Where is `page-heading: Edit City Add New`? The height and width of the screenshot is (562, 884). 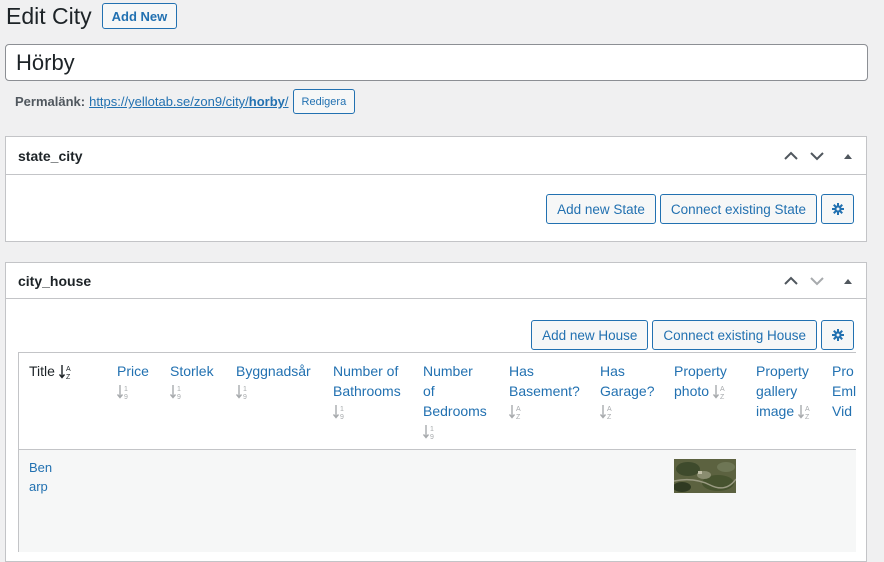
page-heading: Edit City Add New is located at coordinates (92, 16).